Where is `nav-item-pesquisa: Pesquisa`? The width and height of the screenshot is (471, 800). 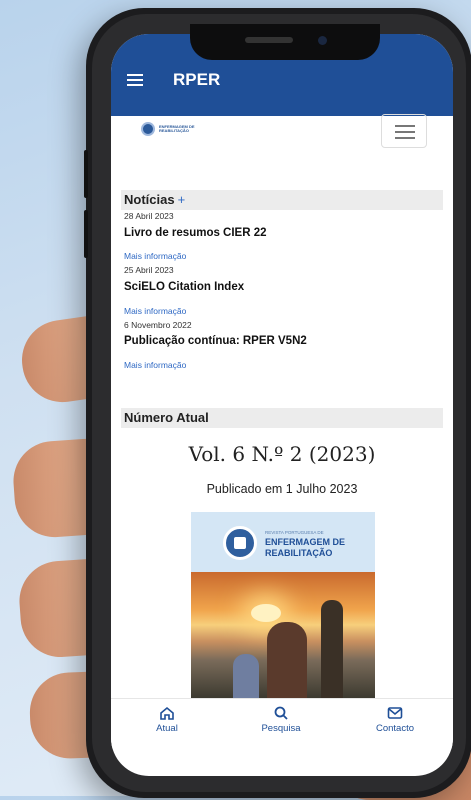 nav-item-pesquisa: Pesquisa is located at coordinates (281, 719).